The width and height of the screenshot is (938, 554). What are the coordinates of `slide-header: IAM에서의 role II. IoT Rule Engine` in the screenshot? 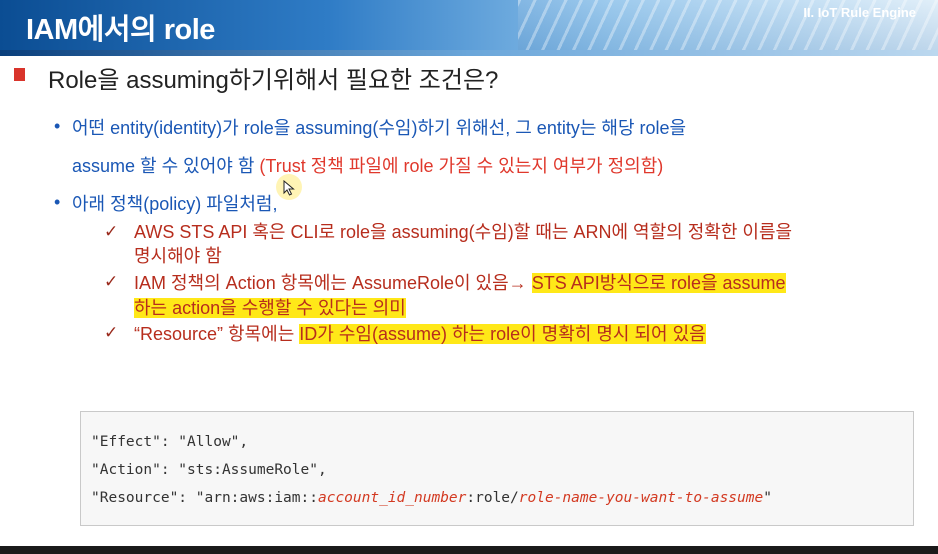 It's located at (469, 28).